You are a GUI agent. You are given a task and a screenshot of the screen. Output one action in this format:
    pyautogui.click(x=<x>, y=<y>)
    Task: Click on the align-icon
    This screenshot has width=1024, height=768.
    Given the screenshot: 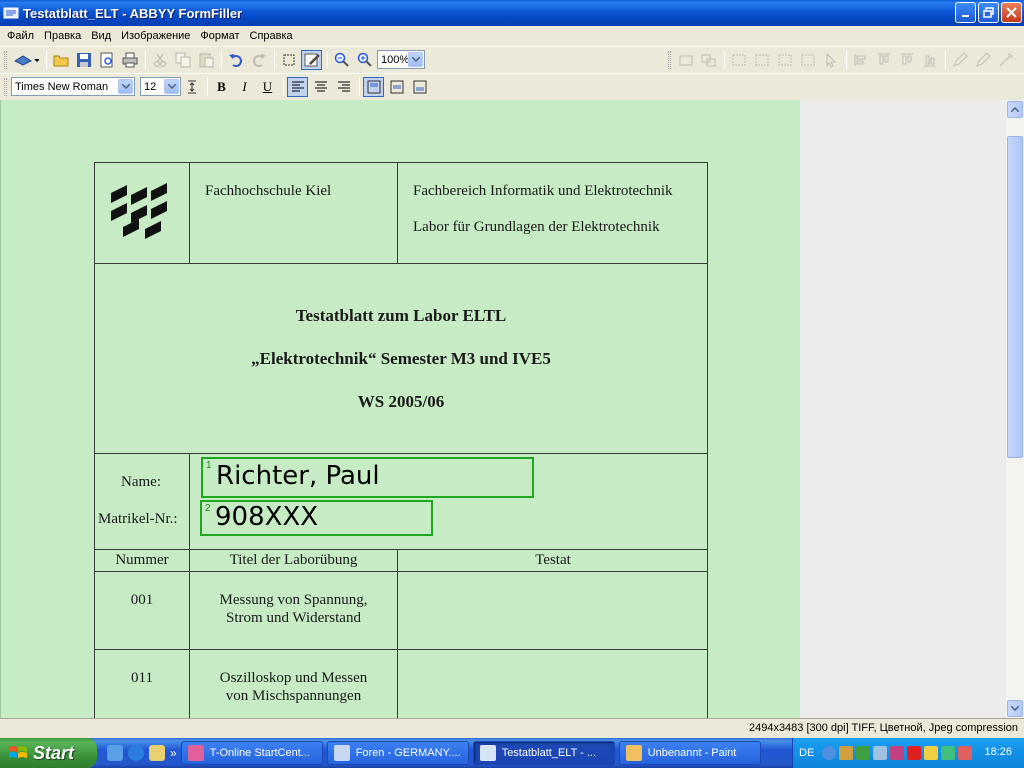 What is the action you would take?
    pyautogui.click(x=859, y=59)
    